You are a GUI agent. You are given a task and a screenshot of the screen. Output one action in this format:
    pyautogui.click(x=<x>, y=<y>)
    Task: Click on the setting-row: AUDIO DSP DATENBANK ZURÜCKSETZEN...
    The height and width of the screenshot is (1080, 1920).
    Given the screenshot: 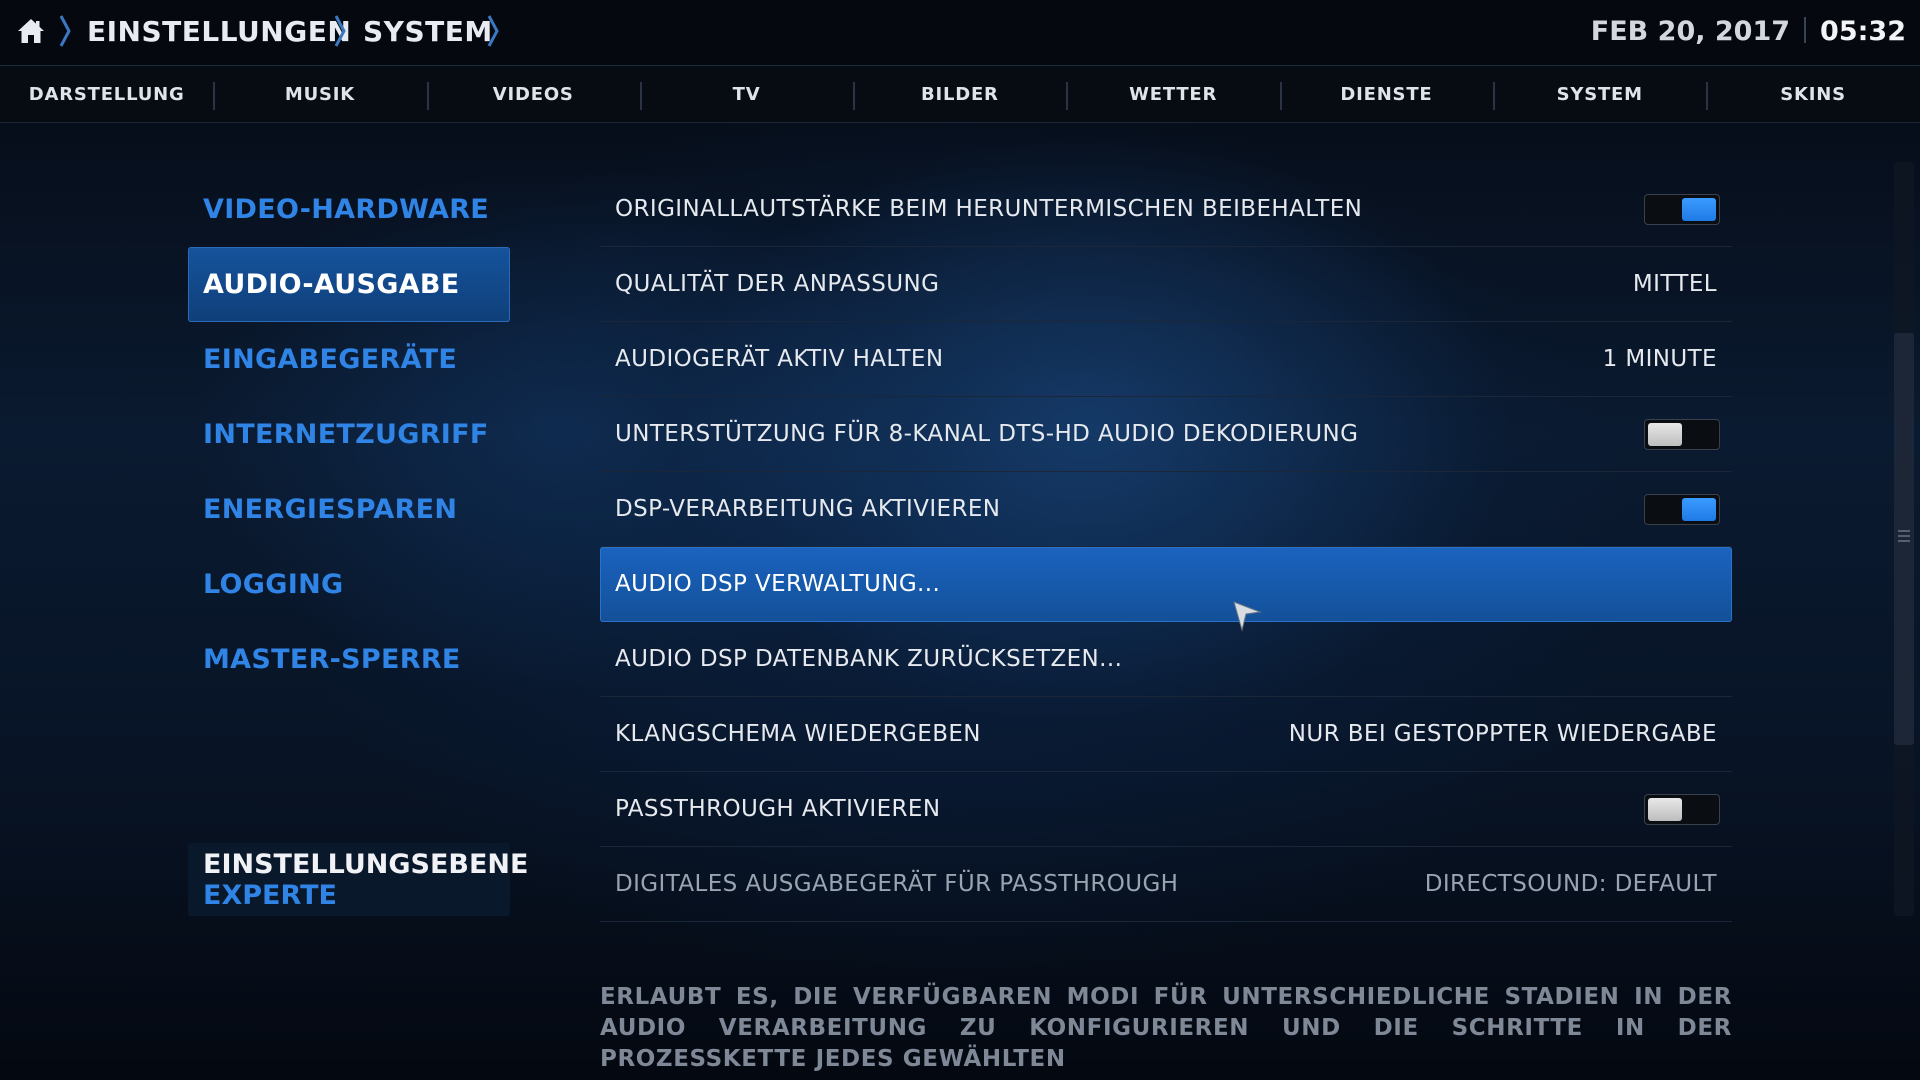 What is the action you would take?
    pyautogui.click(x=1166, y=659)
    